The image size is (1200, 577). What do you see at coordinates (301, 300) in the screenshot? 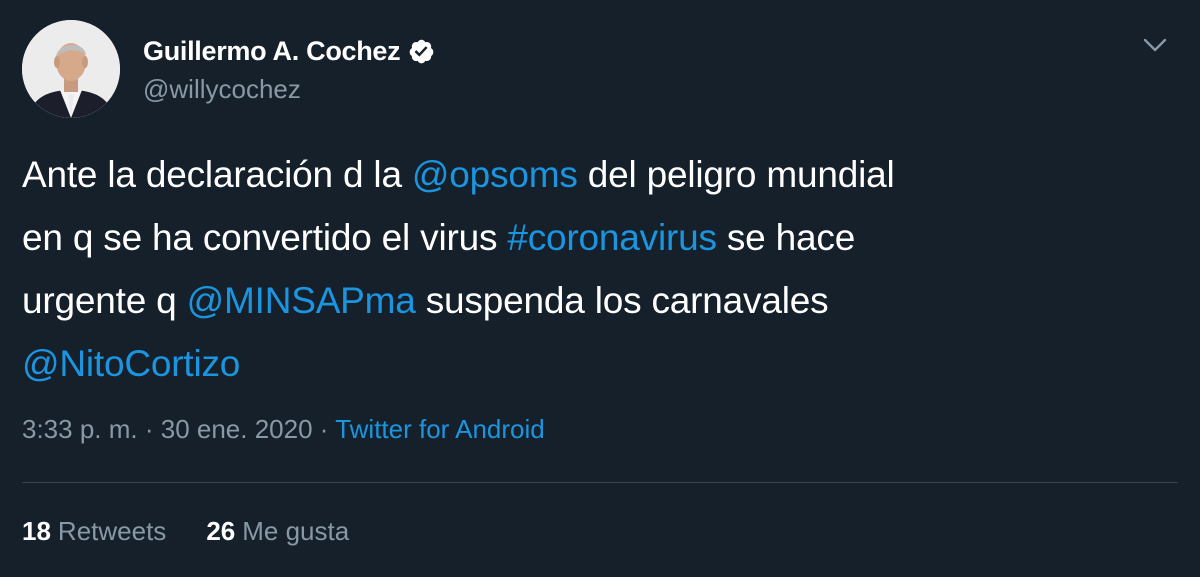
I see `mention-minsapma: @MINSAPma` at bounding box center [301, 300].